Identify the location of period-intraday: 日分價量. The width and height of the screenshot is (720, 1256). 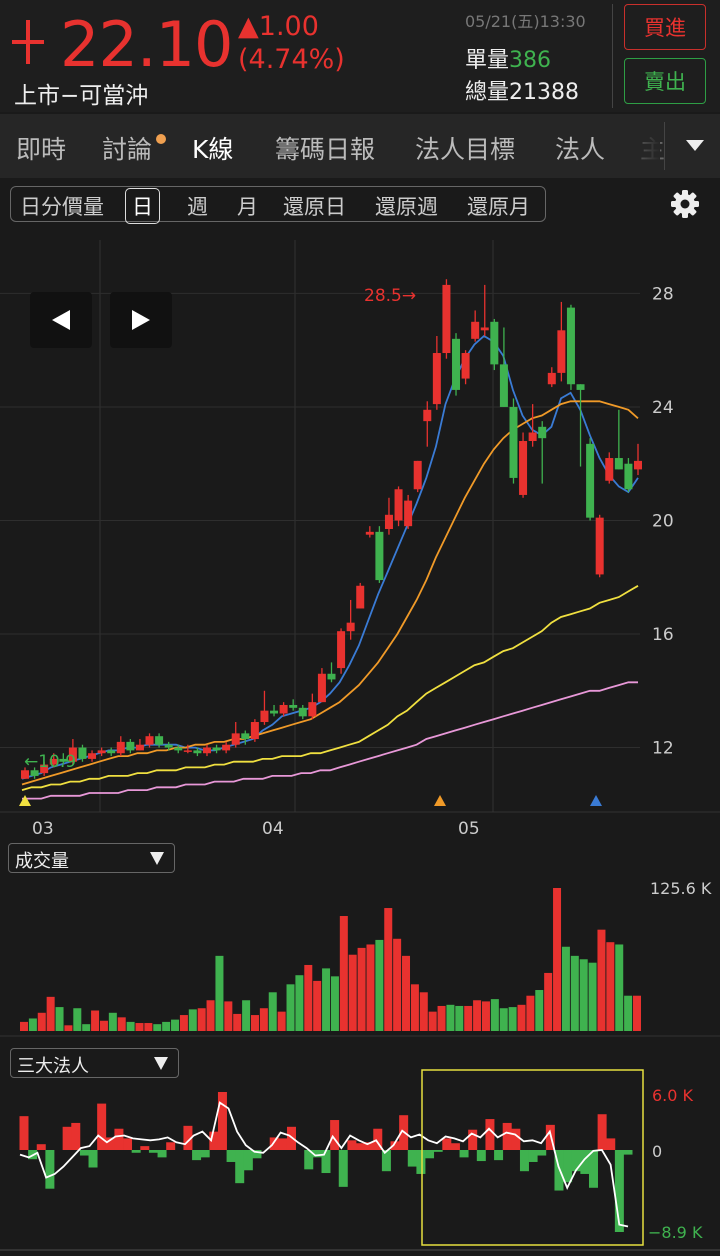
(62, 206).